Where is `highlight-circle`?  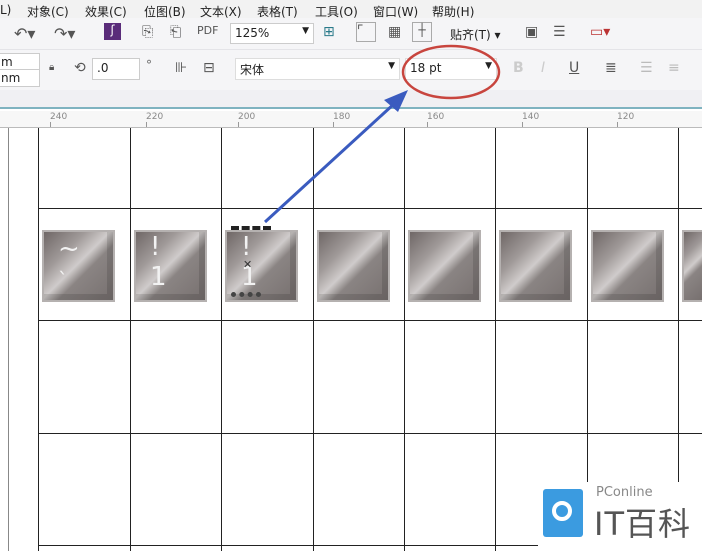
highlight-circle is located at coordinates (451, 72).